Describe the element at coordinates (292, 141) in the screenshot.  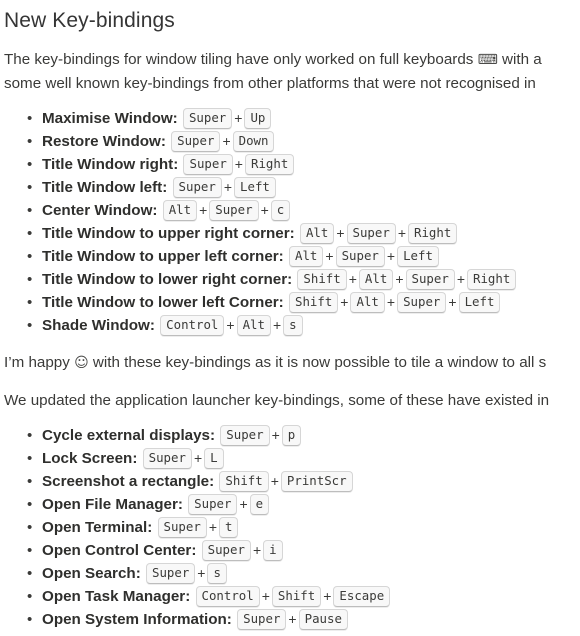
I see `keybinding-item: Restore Window: Super+Down` at that location.